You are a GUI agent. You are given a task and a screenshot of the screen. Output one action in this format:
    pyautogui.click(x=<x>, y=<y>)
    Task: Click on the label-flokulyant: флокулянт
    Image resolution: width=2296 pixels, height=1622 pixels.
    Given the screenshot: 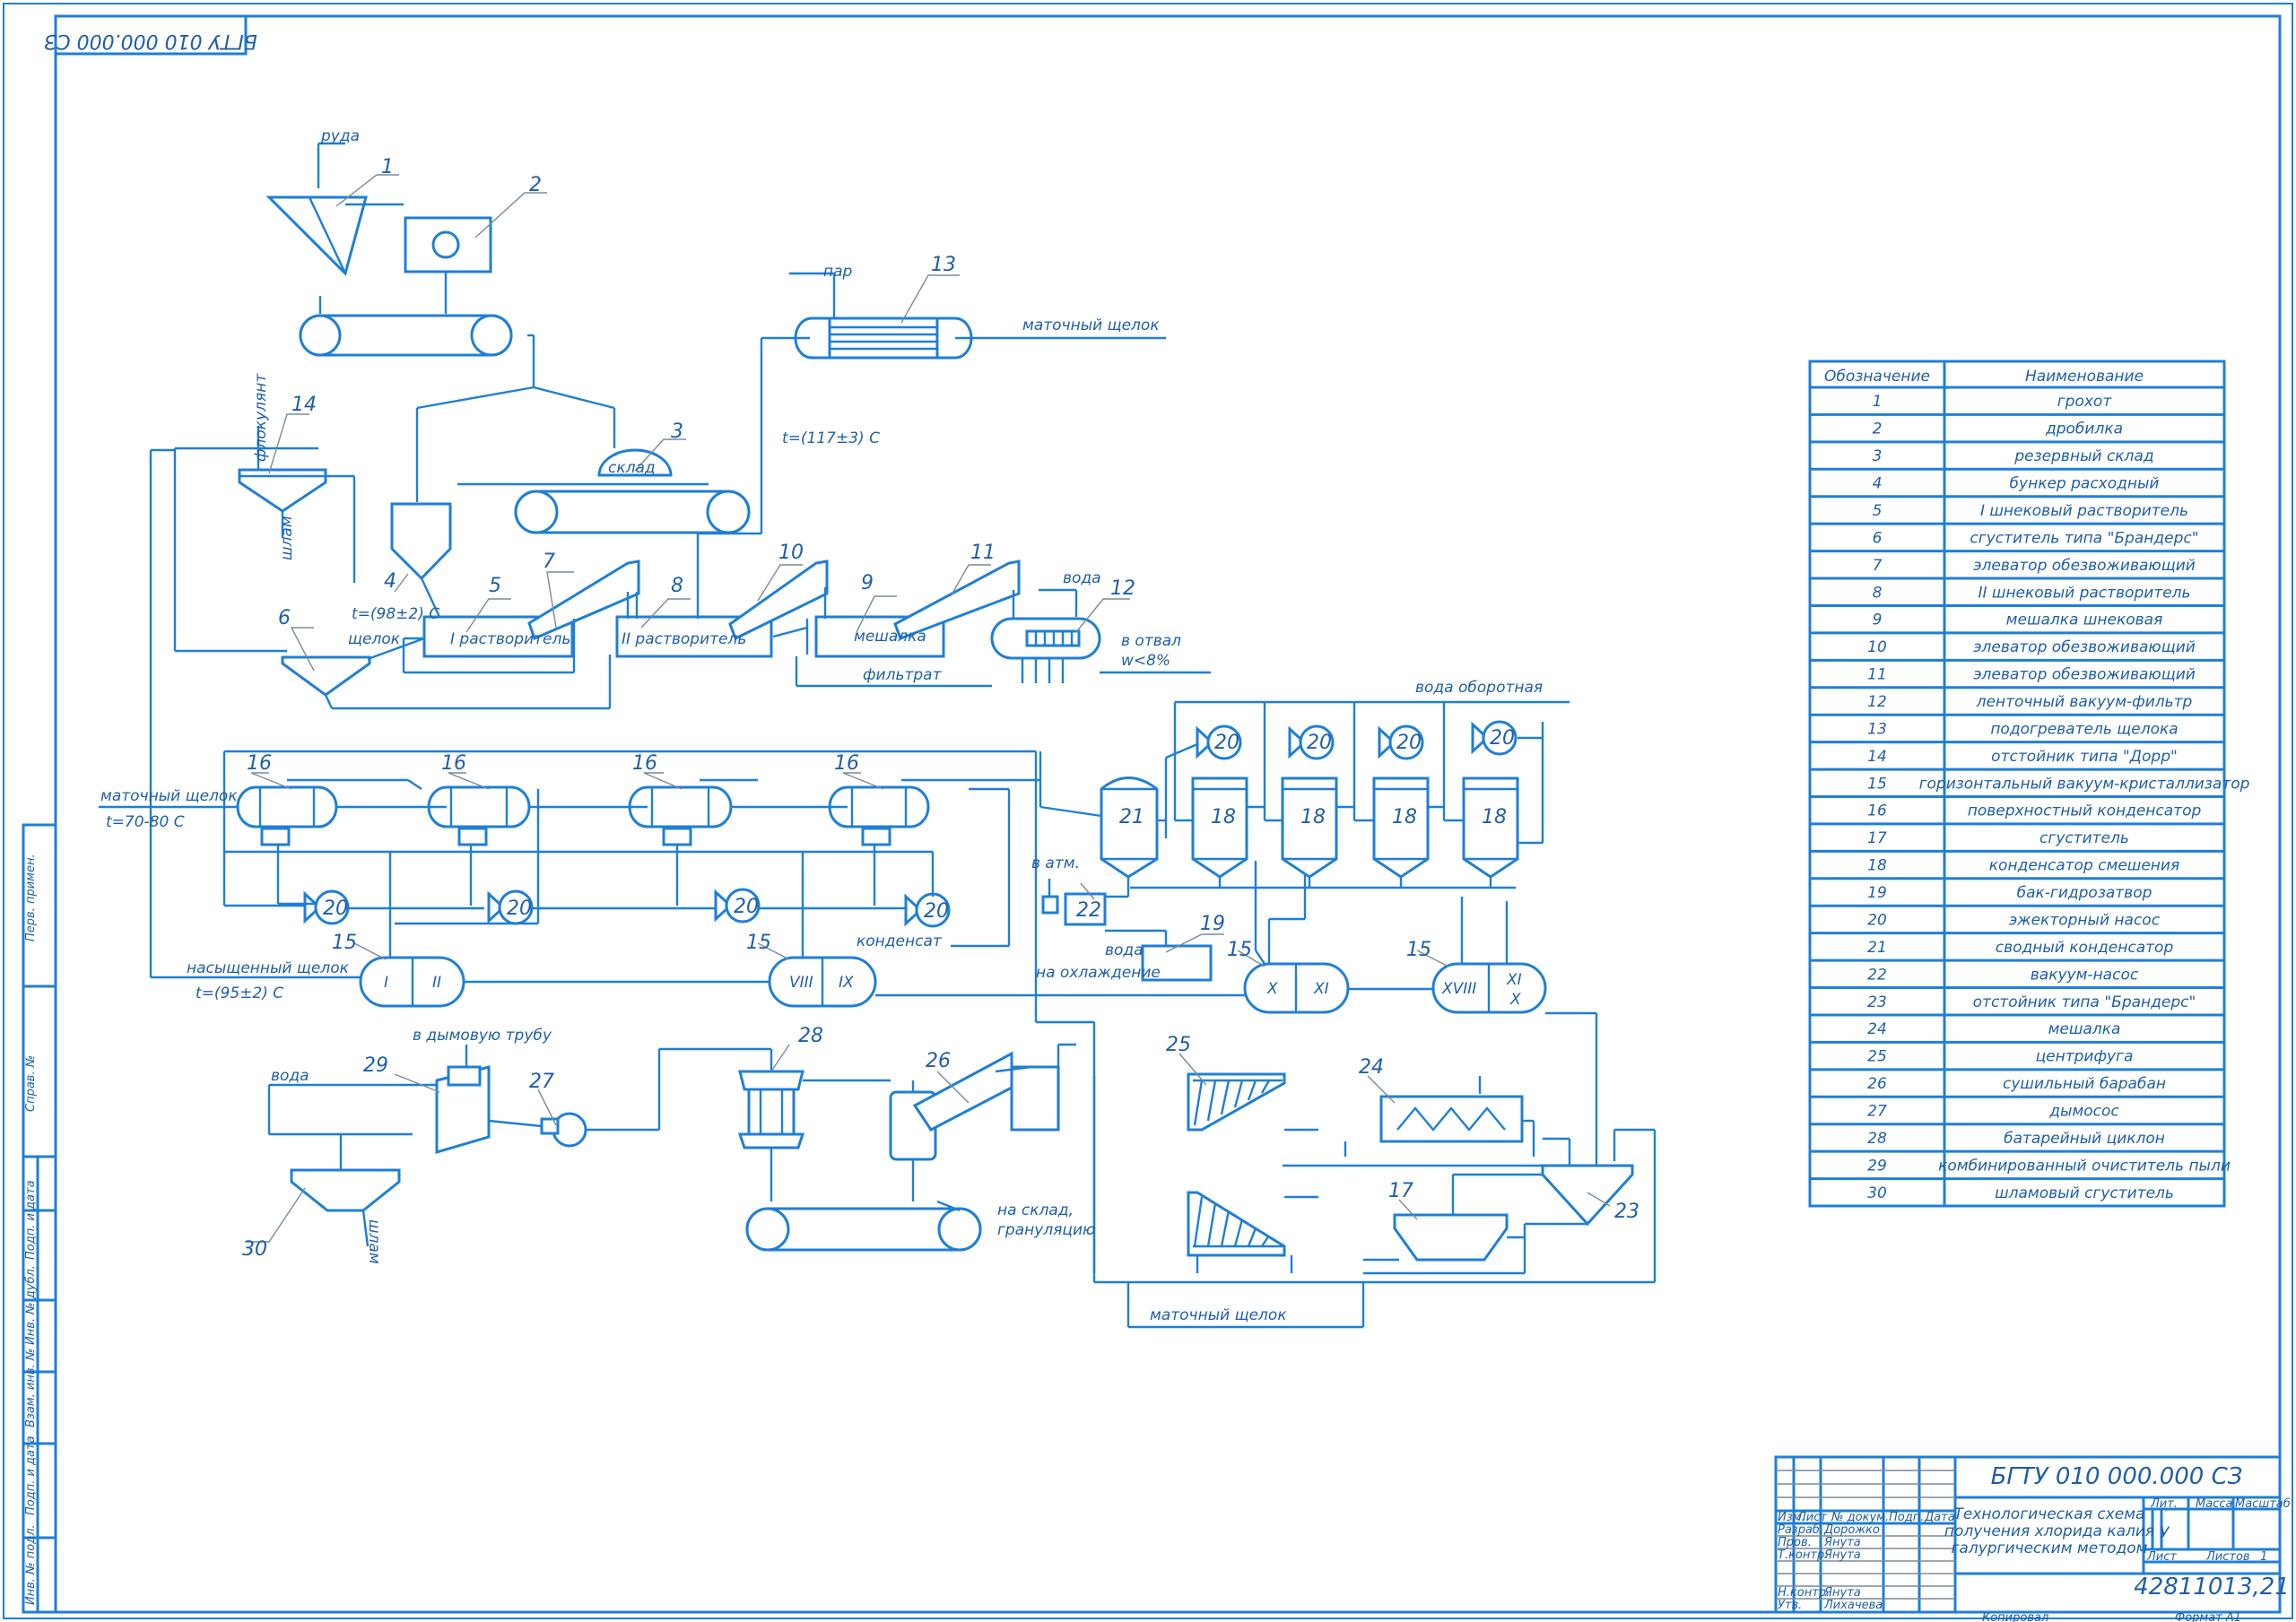 What is the action you would take?
    pyautogui.click(x=261, y=417)
    